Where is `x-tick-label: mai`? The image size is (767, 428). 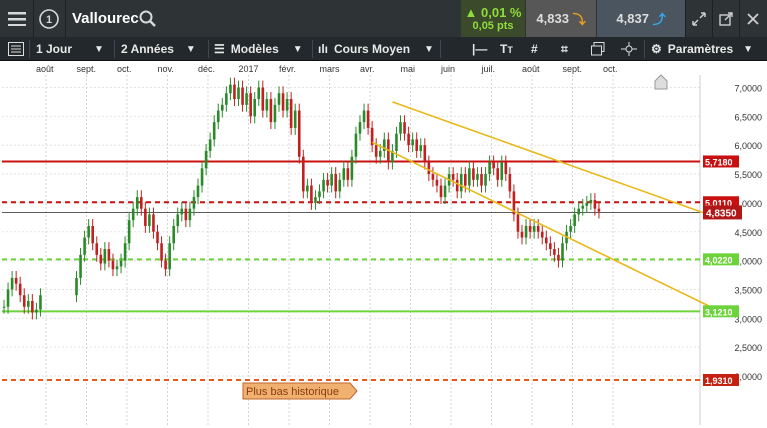 x-tick-label: mai is located at coordinates (408, 69).